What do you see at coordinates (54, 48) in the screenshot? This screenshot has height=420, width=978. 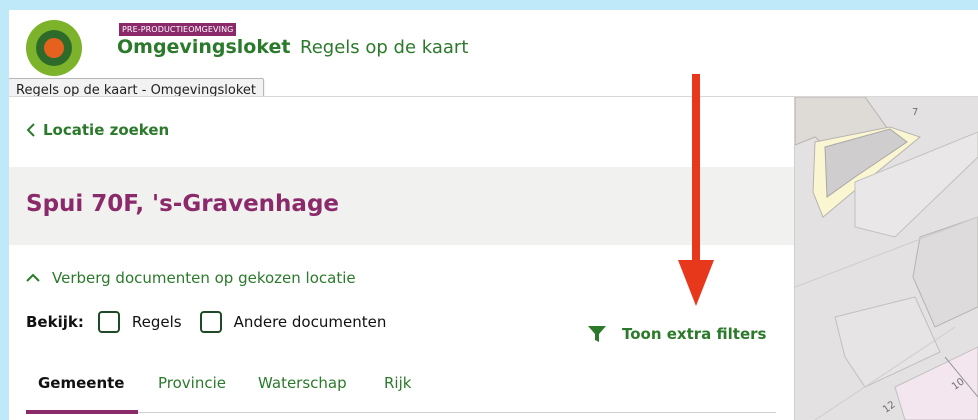 I see `omgevingsloket-logo` at bounding box center [54, 48].